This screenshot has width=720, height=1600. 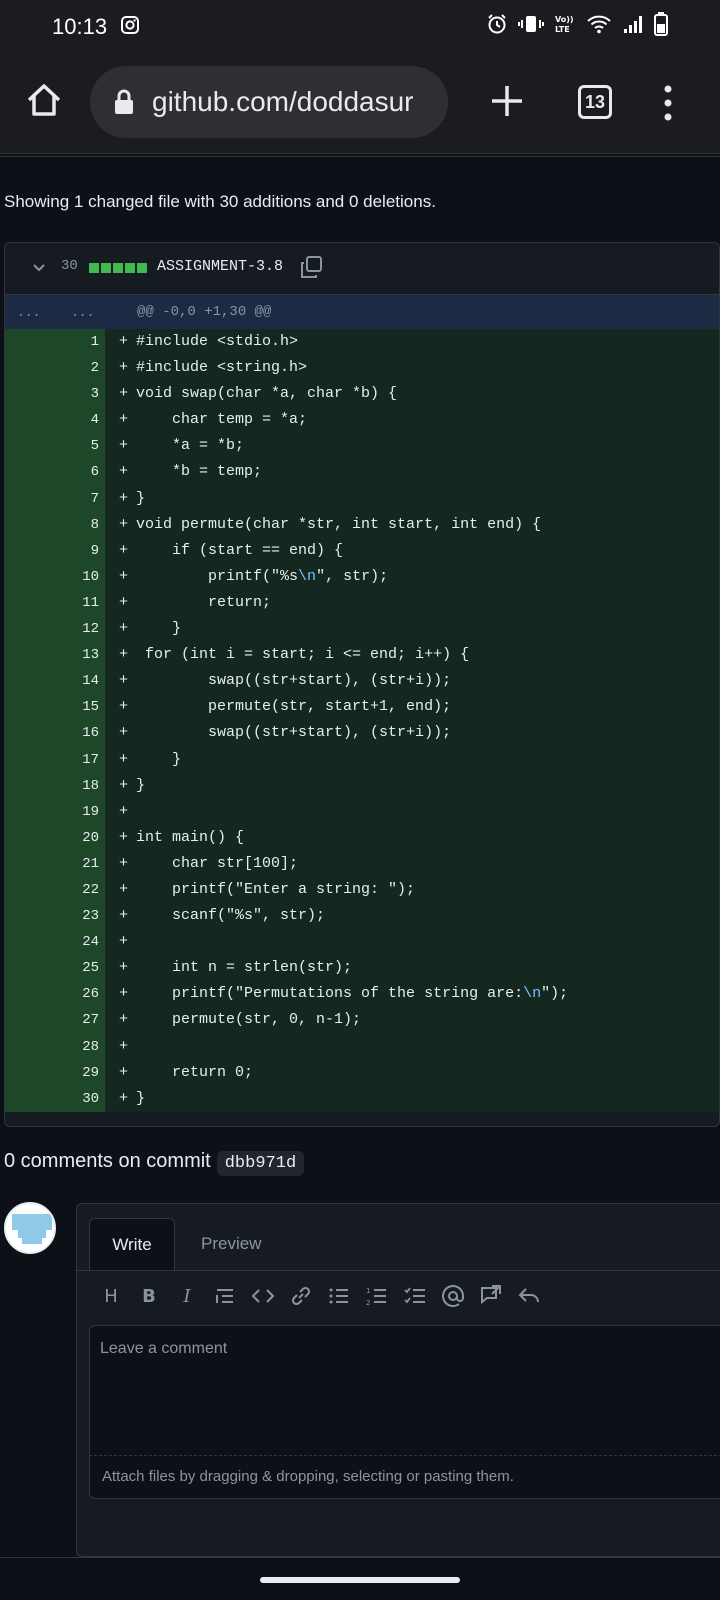 What do you see at coordinates (360, 1580) in the screenshot?
I see `gesture-home-bar` at bounding box center [360, 1580].